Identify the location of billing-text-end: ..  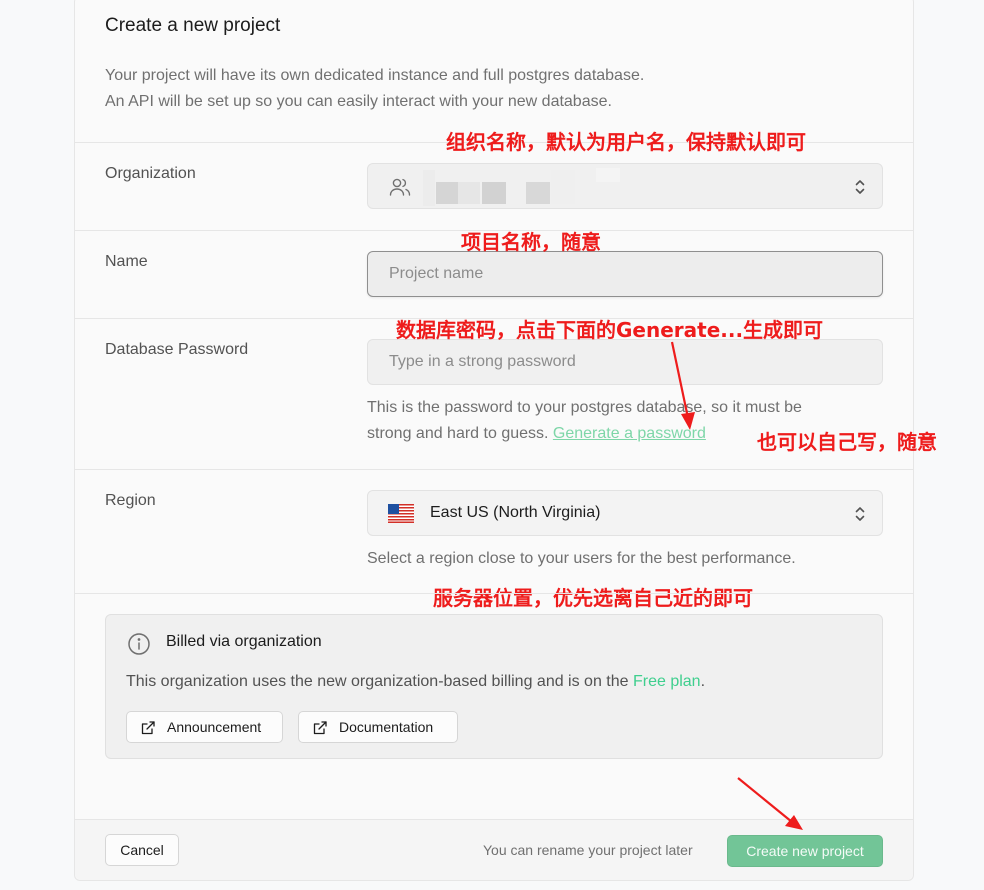
(703, 681).